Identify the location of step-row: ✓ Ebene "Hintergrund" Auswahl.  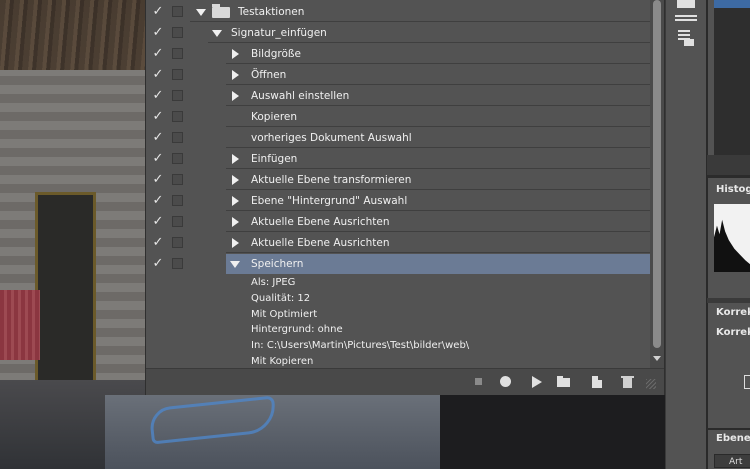
(398, 201).